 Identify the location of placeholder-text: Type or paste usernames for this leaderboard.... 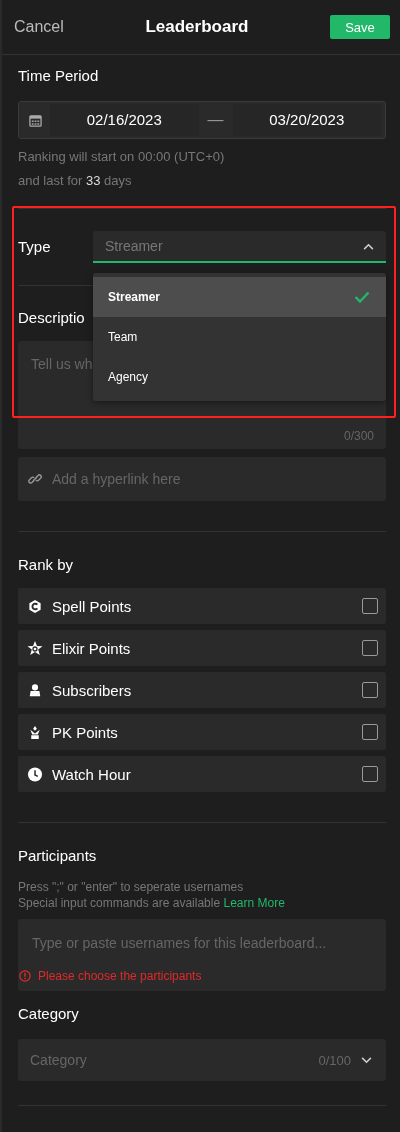
(179, 943).